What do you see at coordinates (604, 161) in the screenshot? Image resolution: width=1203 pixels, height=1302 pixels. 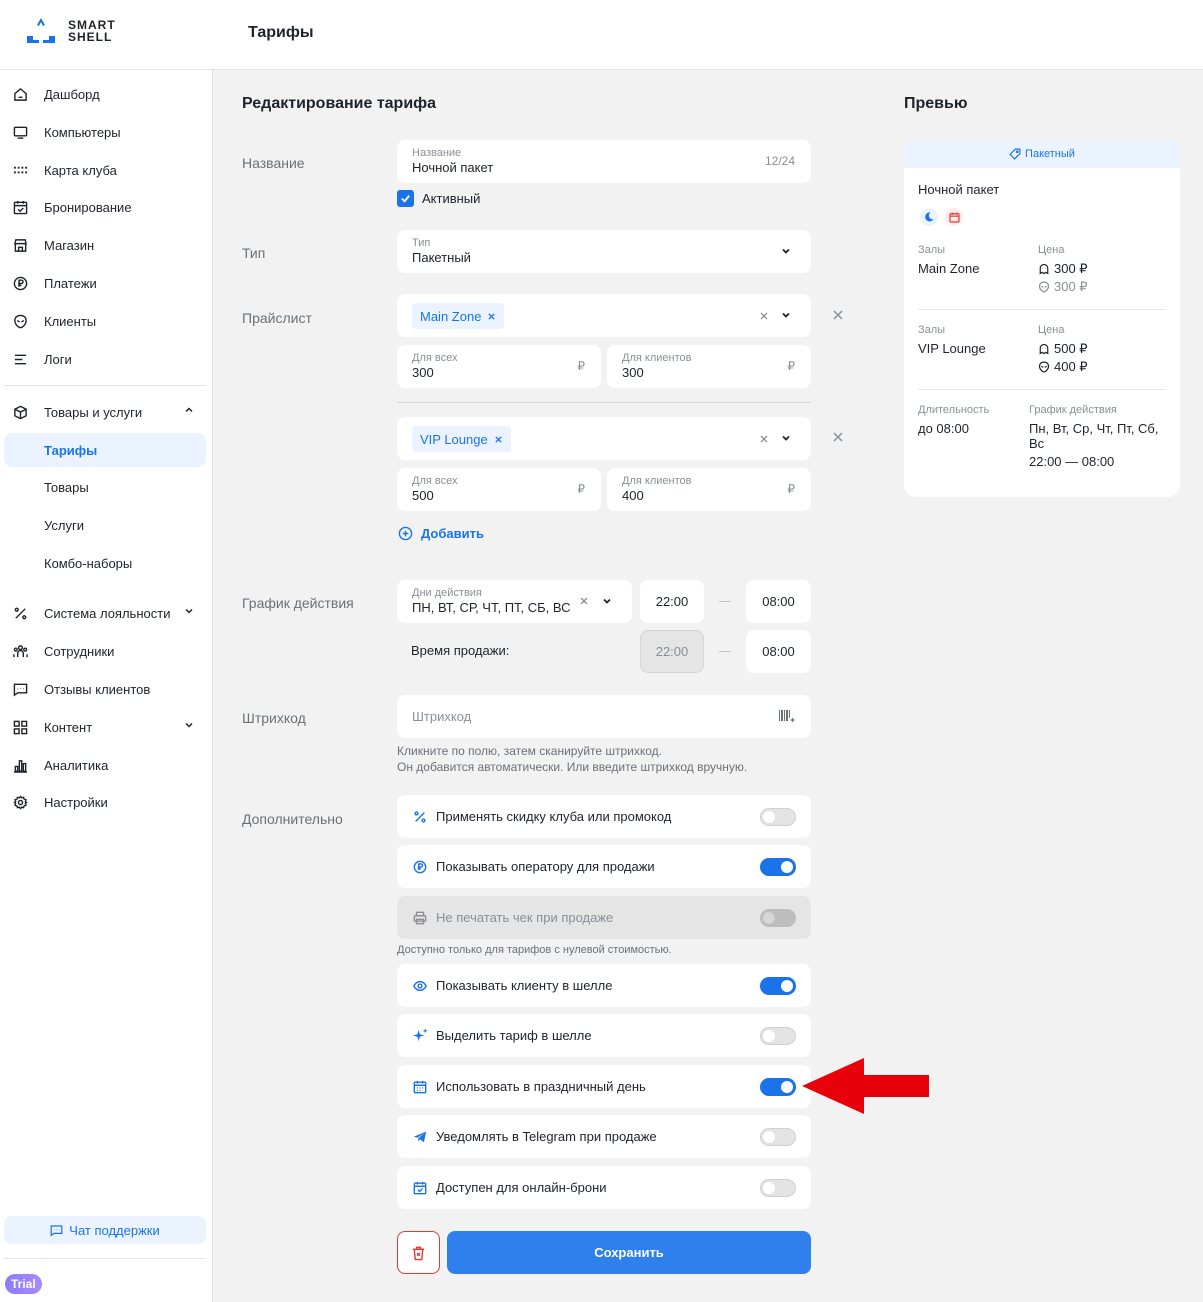 I see `name-field: Название Ночной пакет 12/24` at bounding box center [604, 161].